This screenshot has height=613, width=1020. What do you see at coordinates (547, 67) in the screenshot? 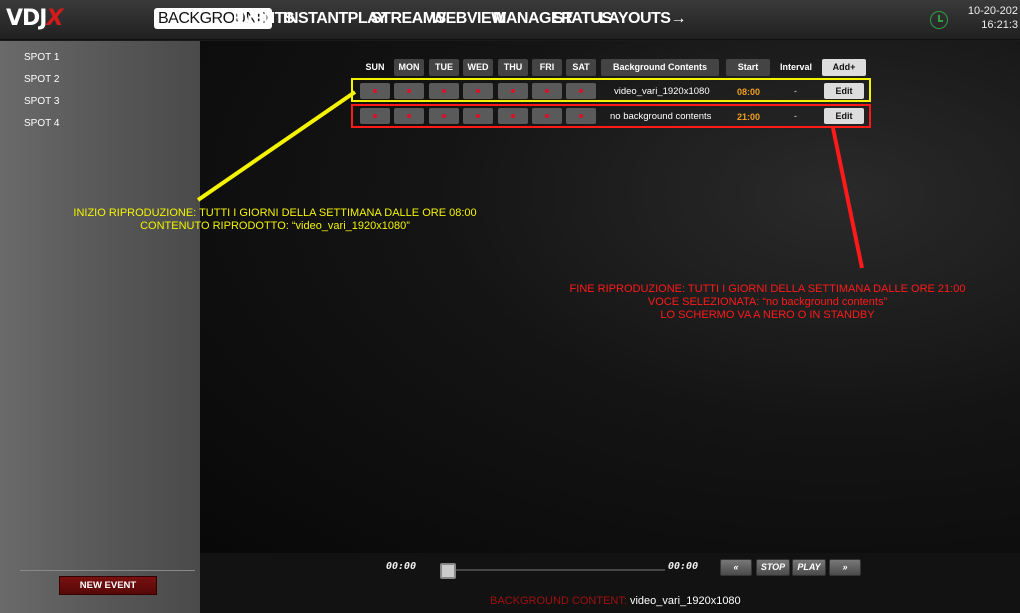
I see `header-fri: FRI` at bounding box center [547, 67].